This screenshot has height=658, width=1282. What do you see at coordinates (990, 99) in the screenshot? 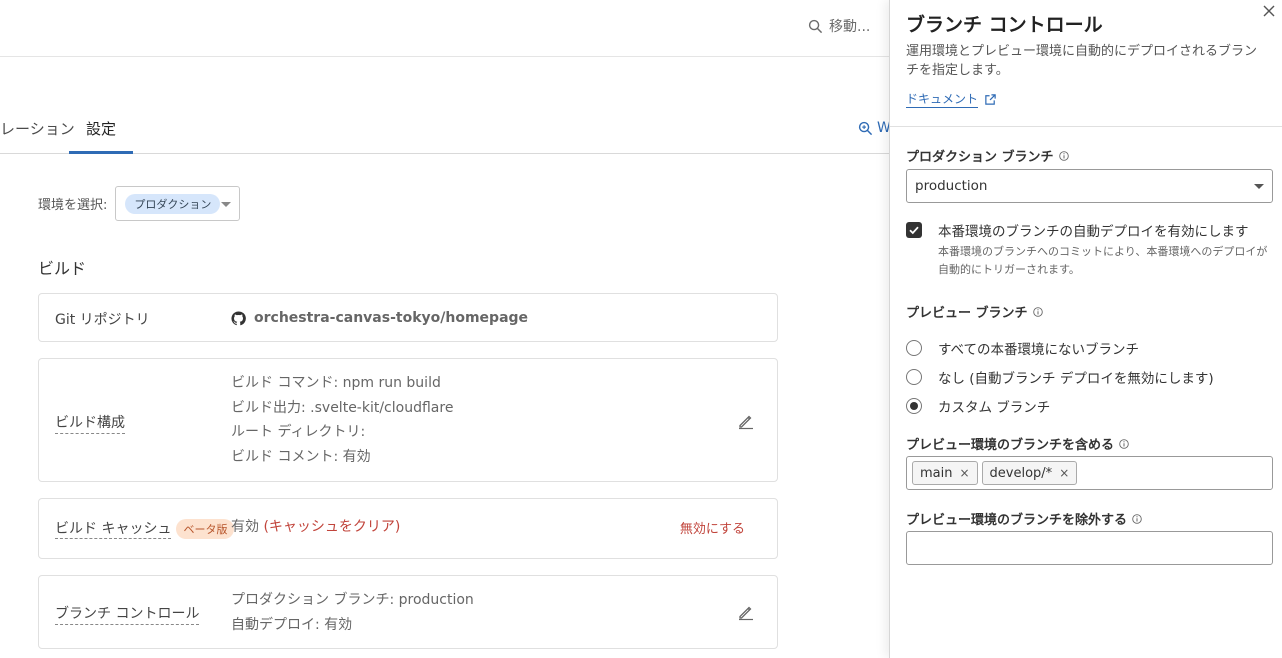
I see `external-link-icon` at bounding box center [990, 99].